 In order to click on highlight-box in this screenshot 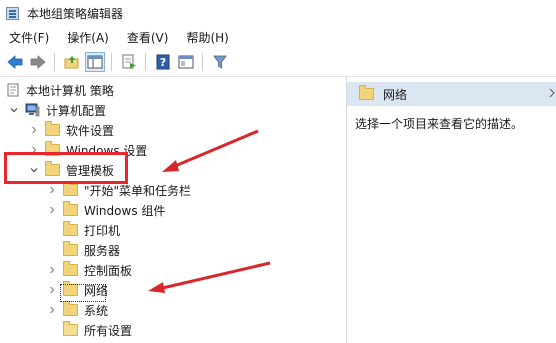, I will do `click(66, 168)`.